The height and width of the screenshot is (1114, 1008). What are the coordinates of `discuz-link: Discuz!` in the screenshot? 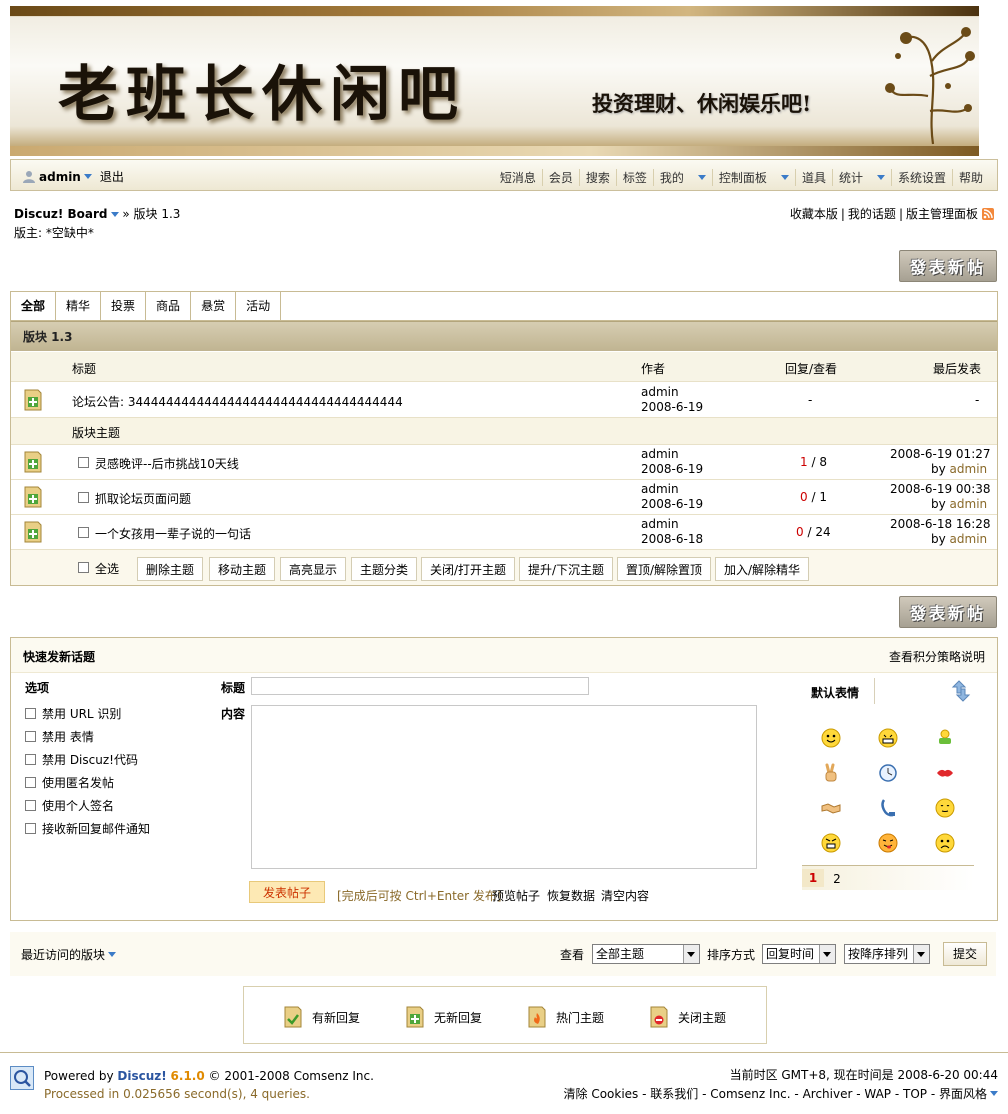 It's located at (141, 1076).